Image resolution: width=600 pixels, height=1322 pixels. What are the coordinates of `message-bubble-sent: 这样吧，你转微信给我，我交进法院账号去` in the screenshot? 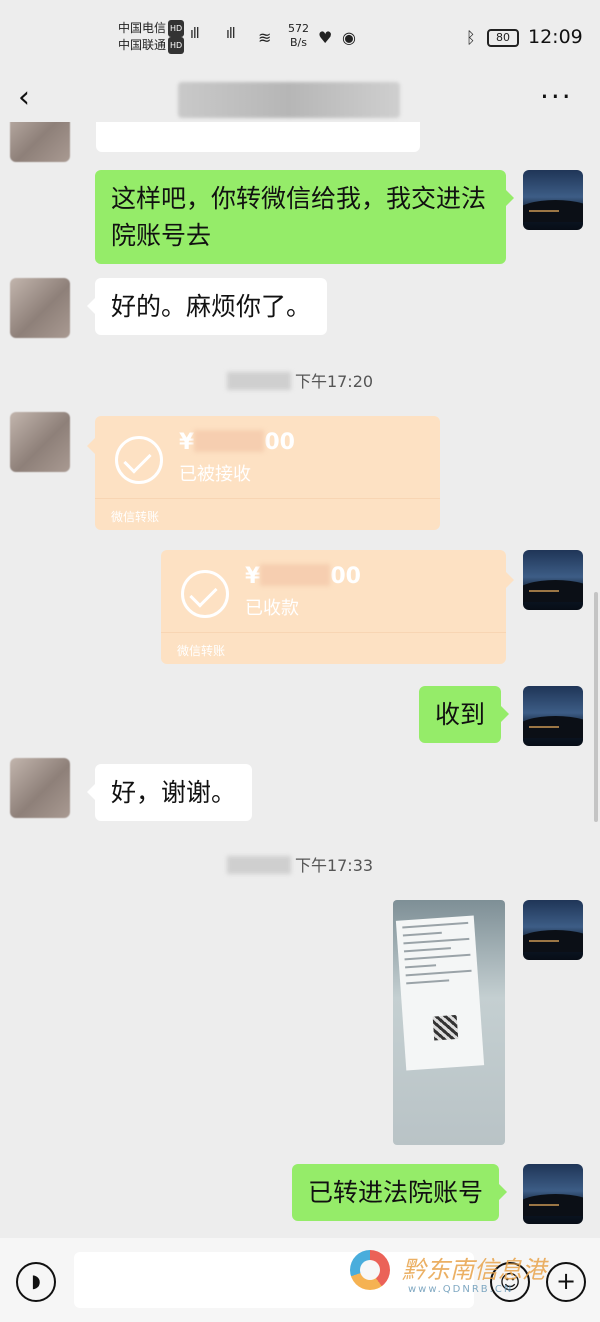 It's located at (304, 217).